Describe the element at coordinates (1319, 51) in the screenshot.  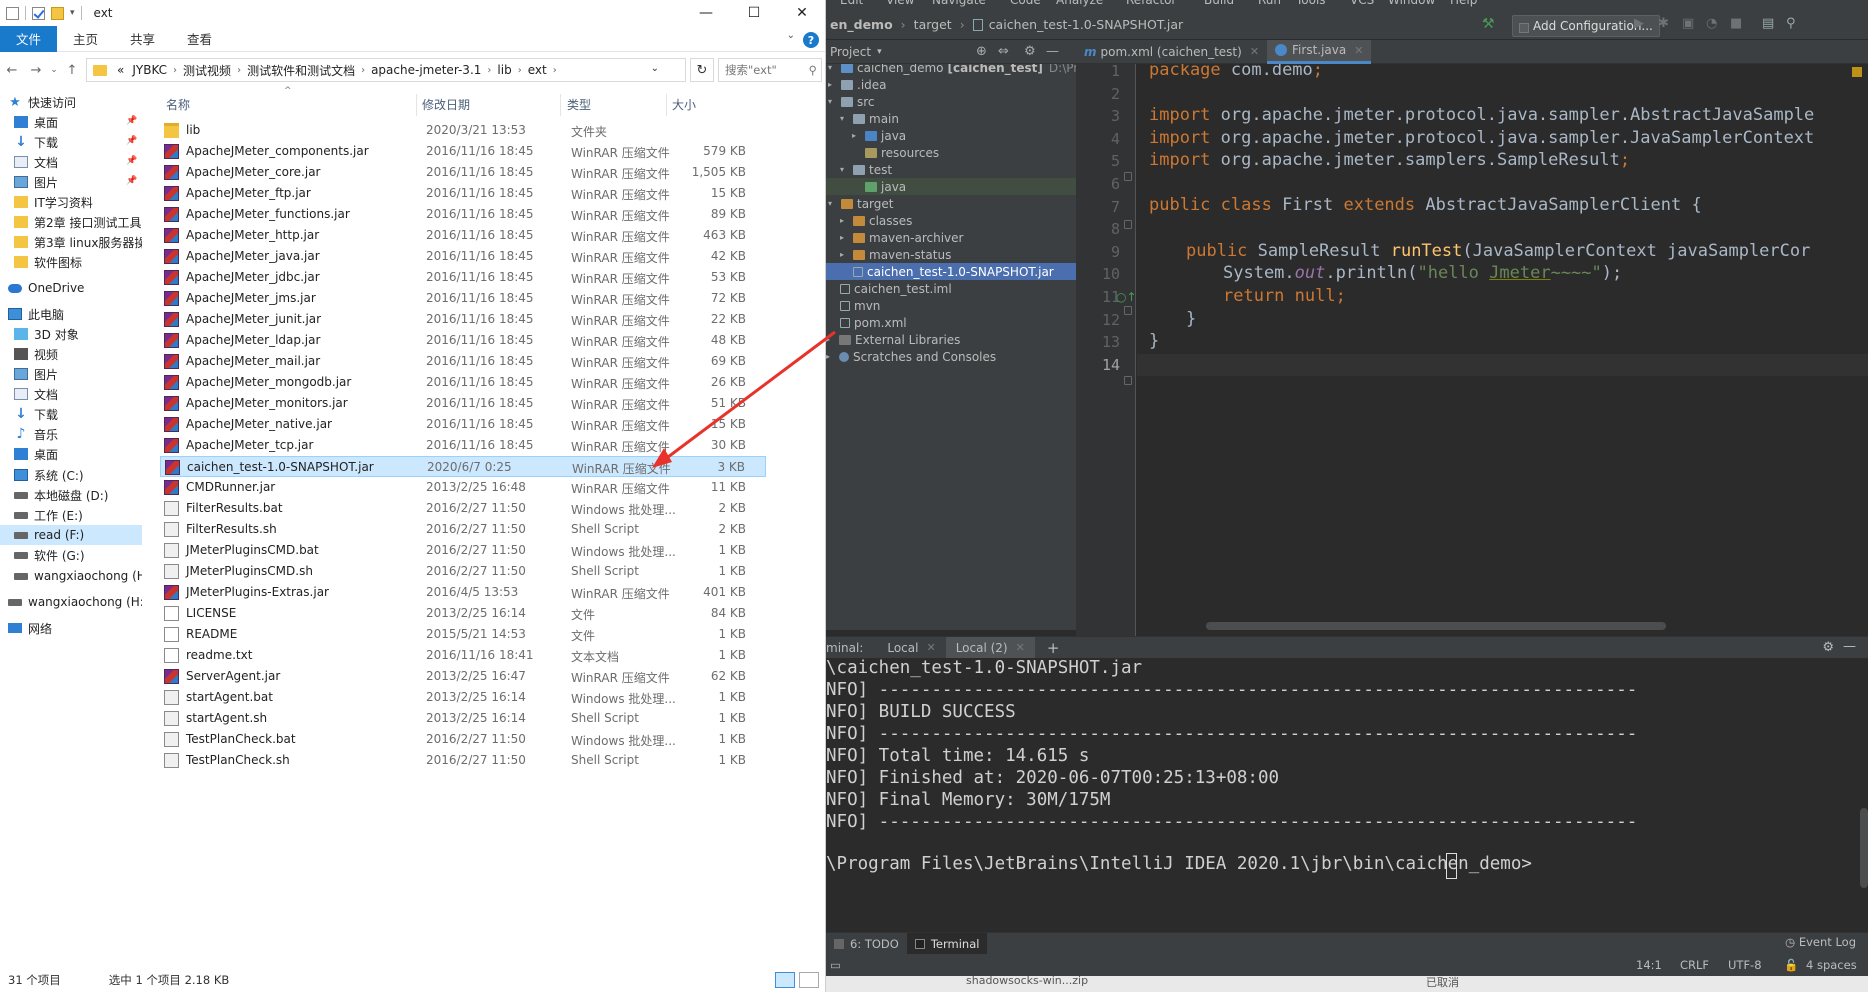
I see `tab-first-java: First.java ✕` at that location.